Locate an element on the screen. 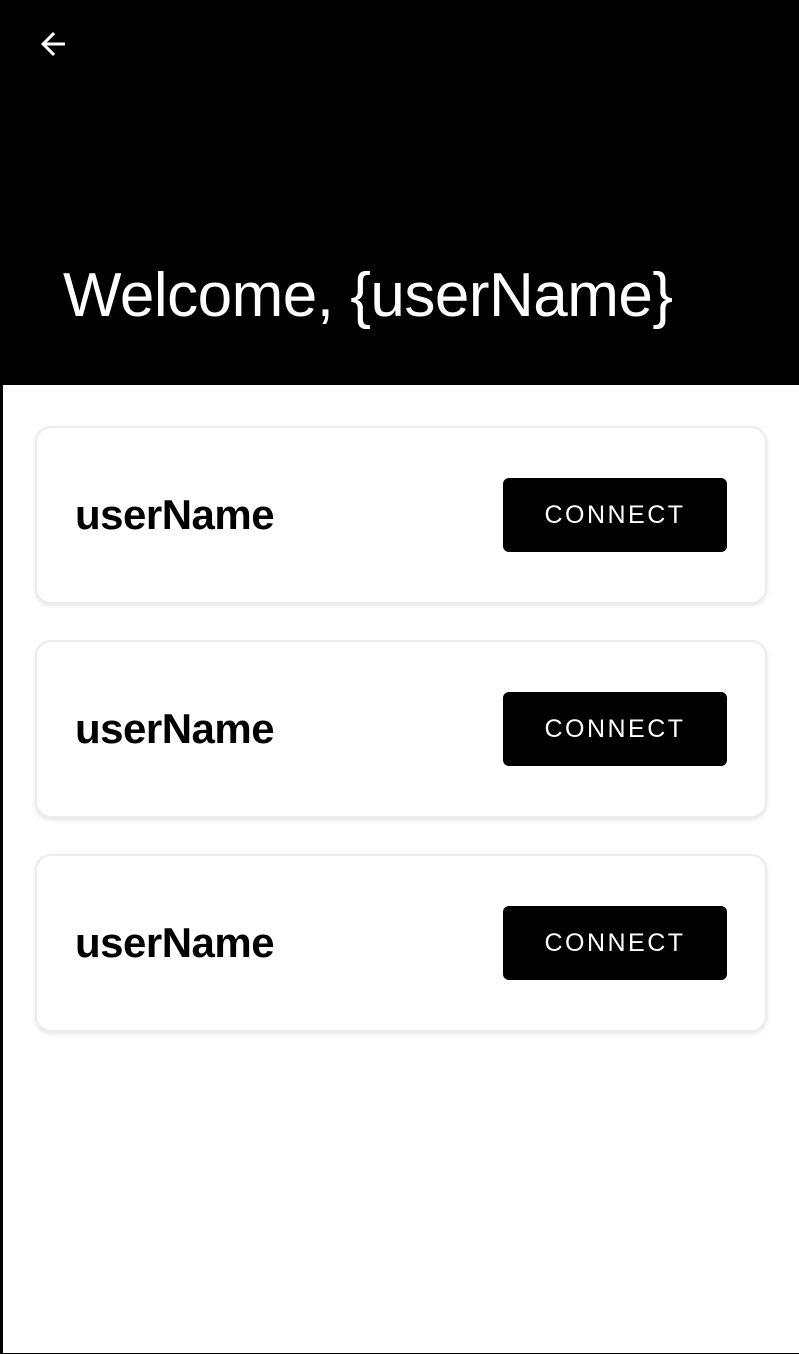 The width and height of the screenshot is (799, 1354). page-title: Welcome, {userName} is located at coordinates (368, 295).